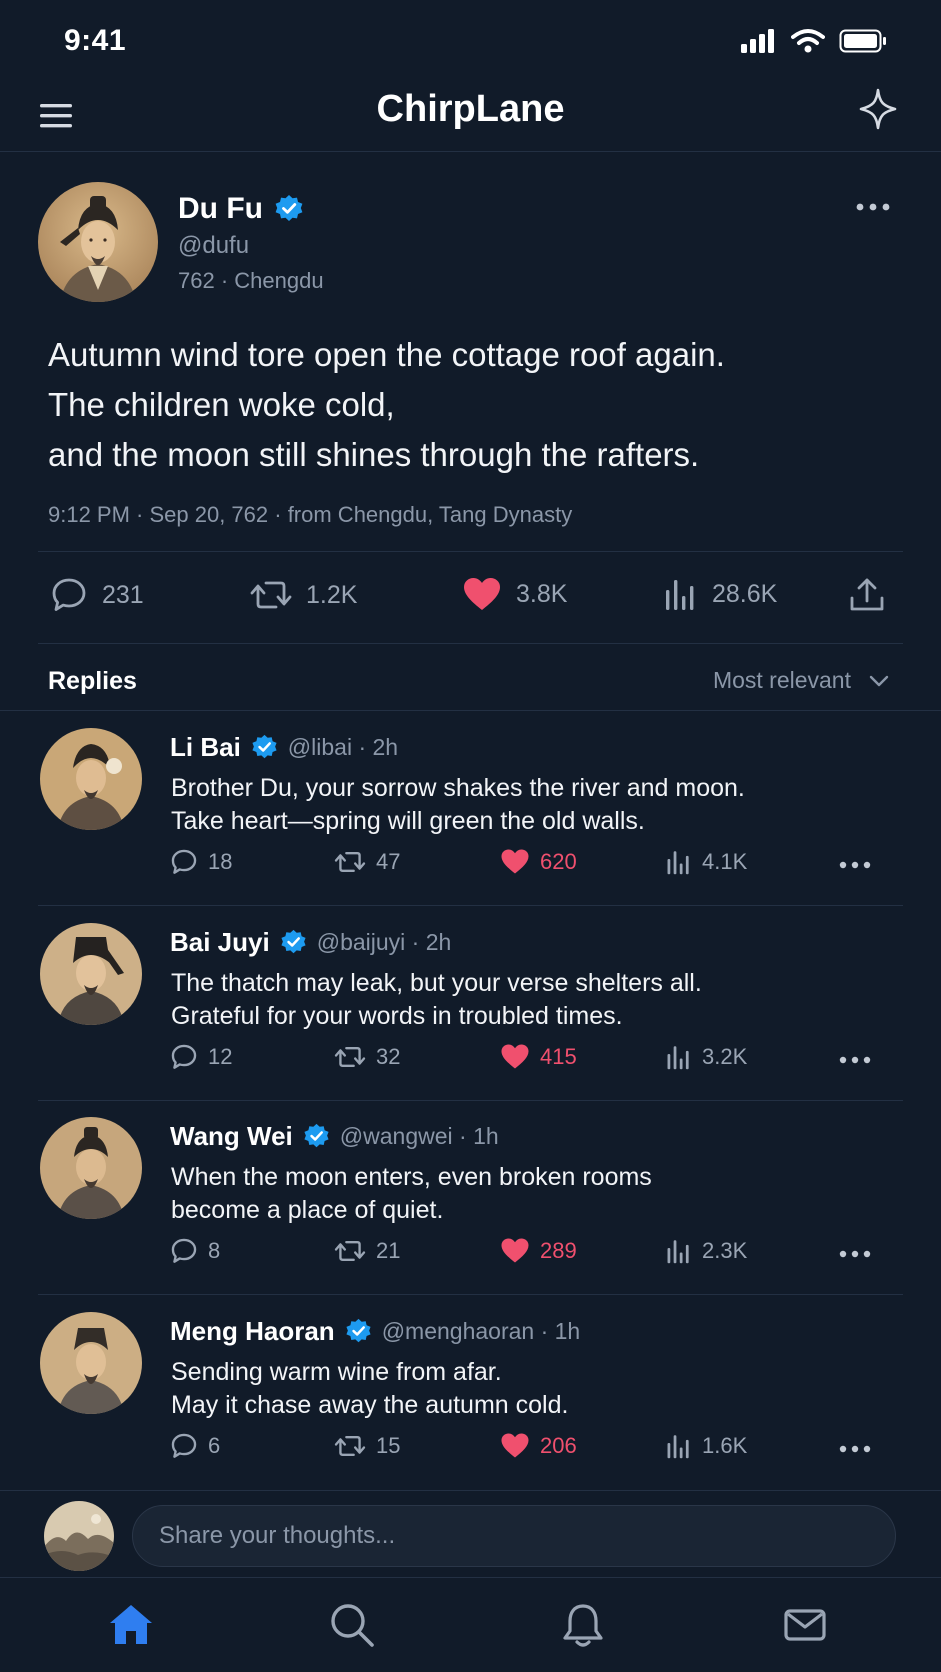 This screenshot has height=1672, width=941. I want to click on repost-button: 1.2K, so click(303, 595).